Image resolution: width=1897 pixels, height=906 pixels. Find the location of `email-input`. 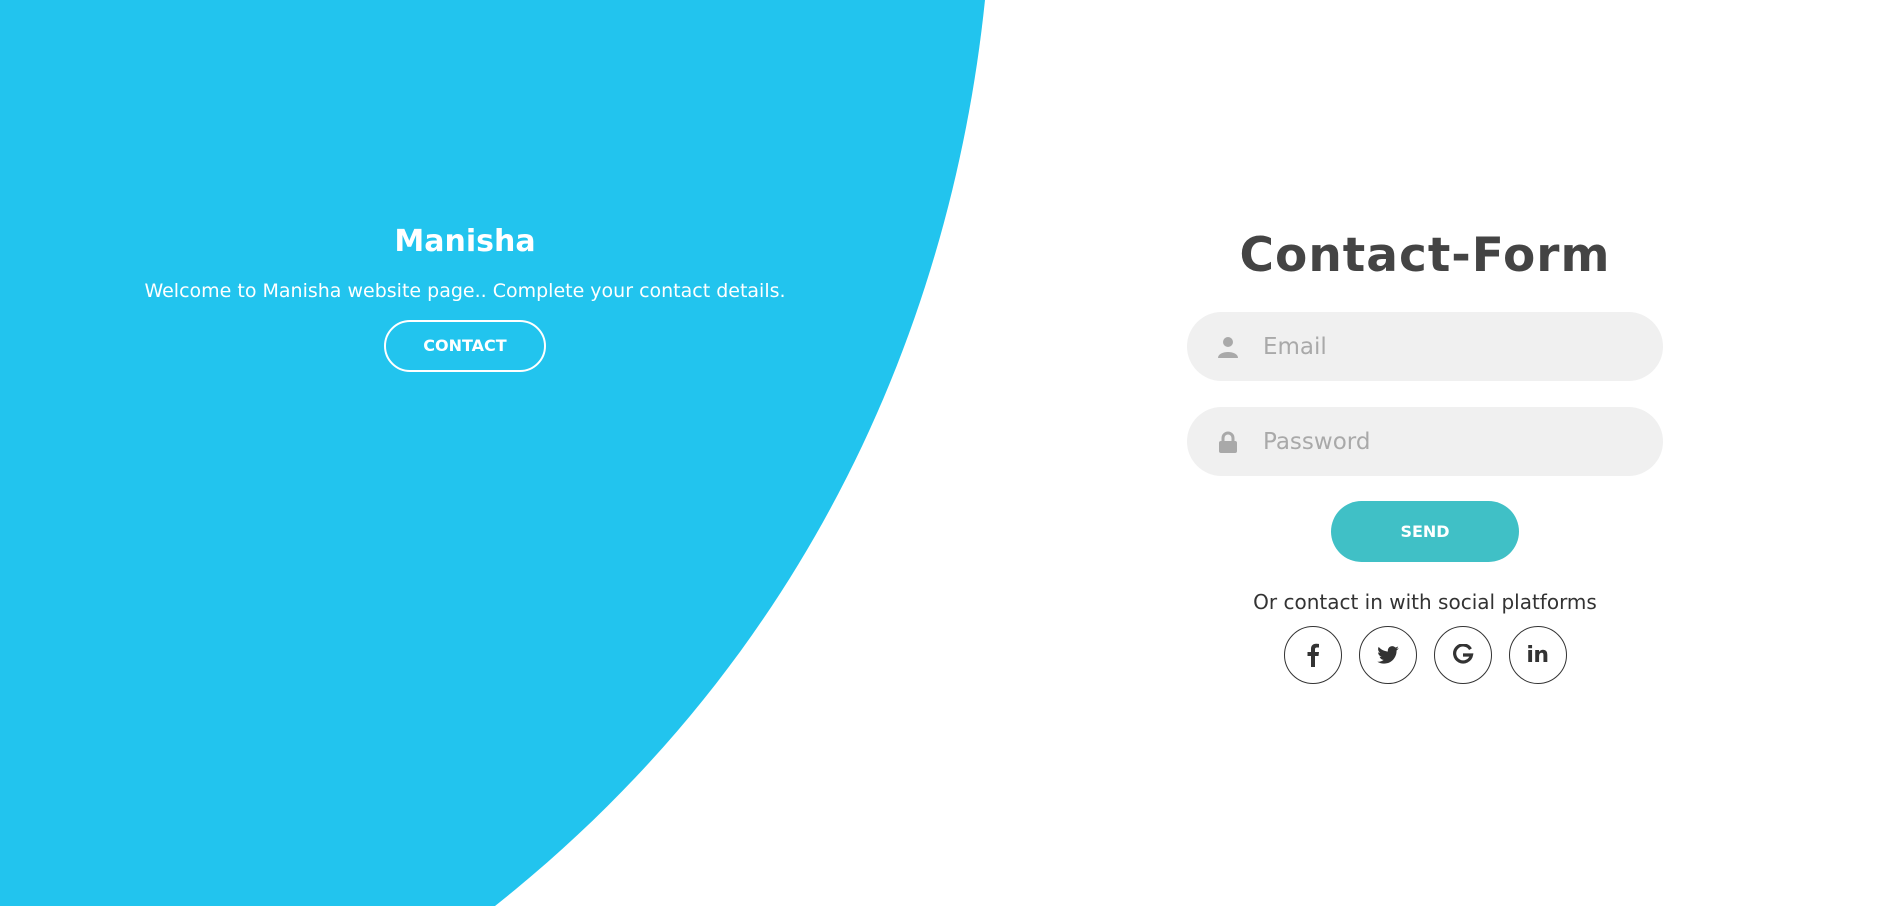

email-input is located at coordinates (1448, 346).